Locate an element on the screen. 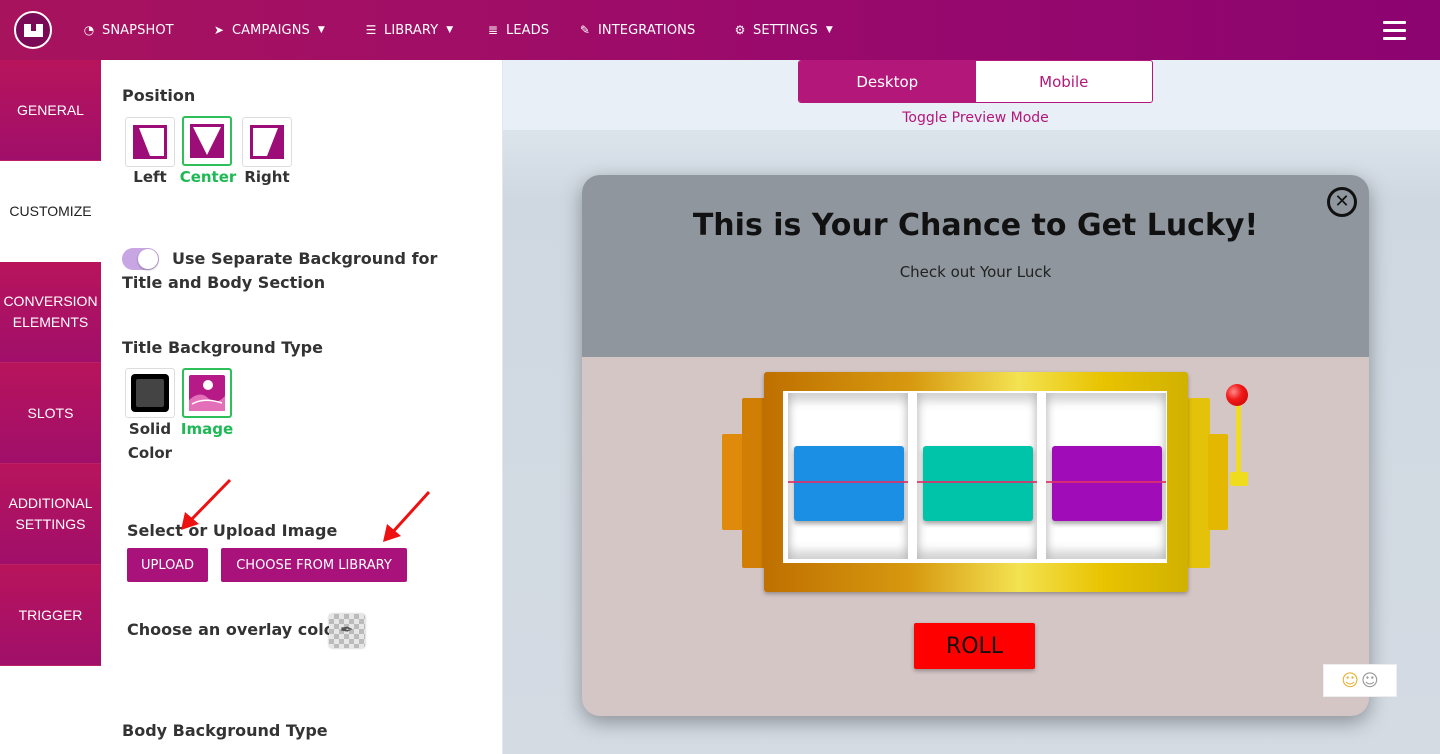  nav-snapshot: ◔ SNAPSHOT is located at coordinates (128, 30).